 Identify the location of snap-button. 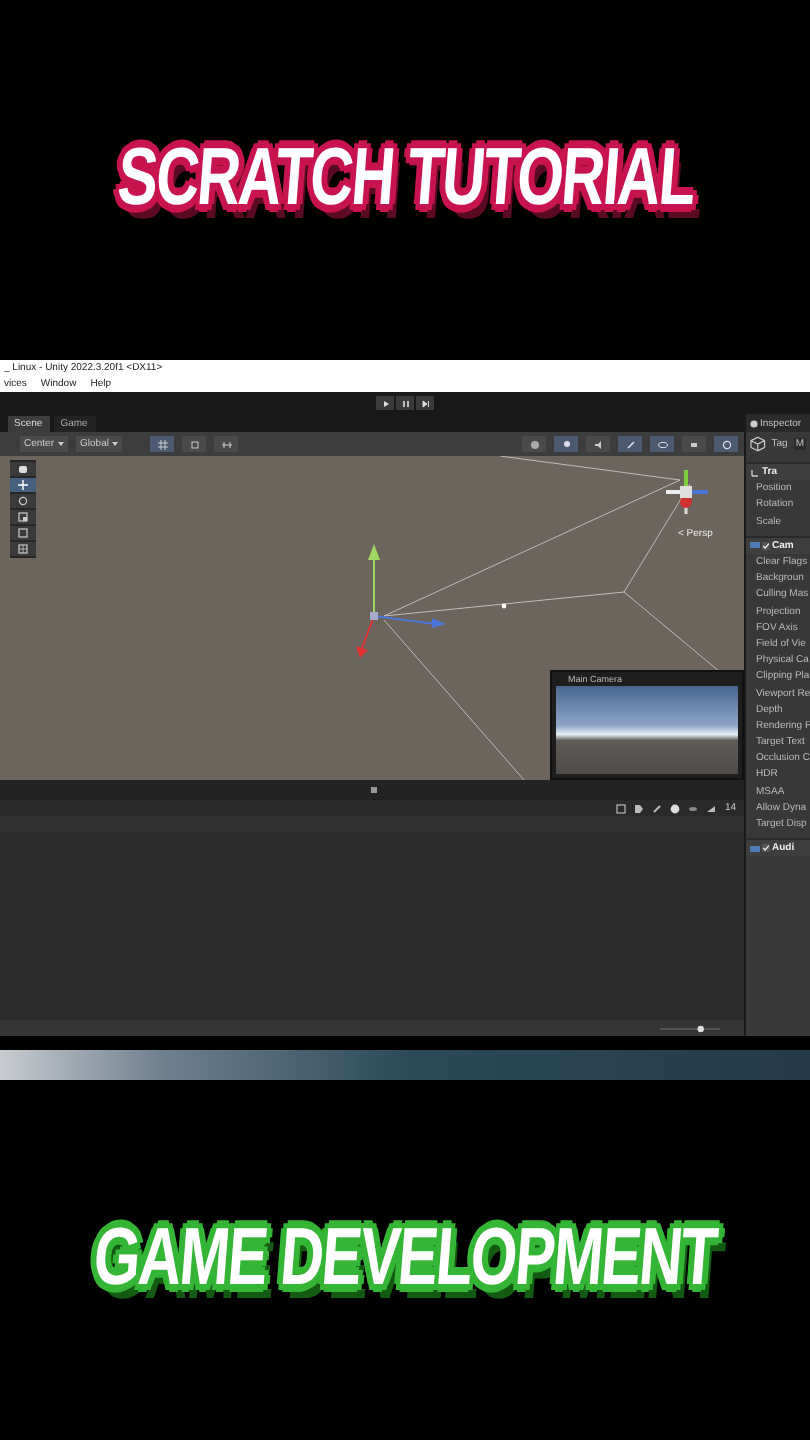
(194, 444).